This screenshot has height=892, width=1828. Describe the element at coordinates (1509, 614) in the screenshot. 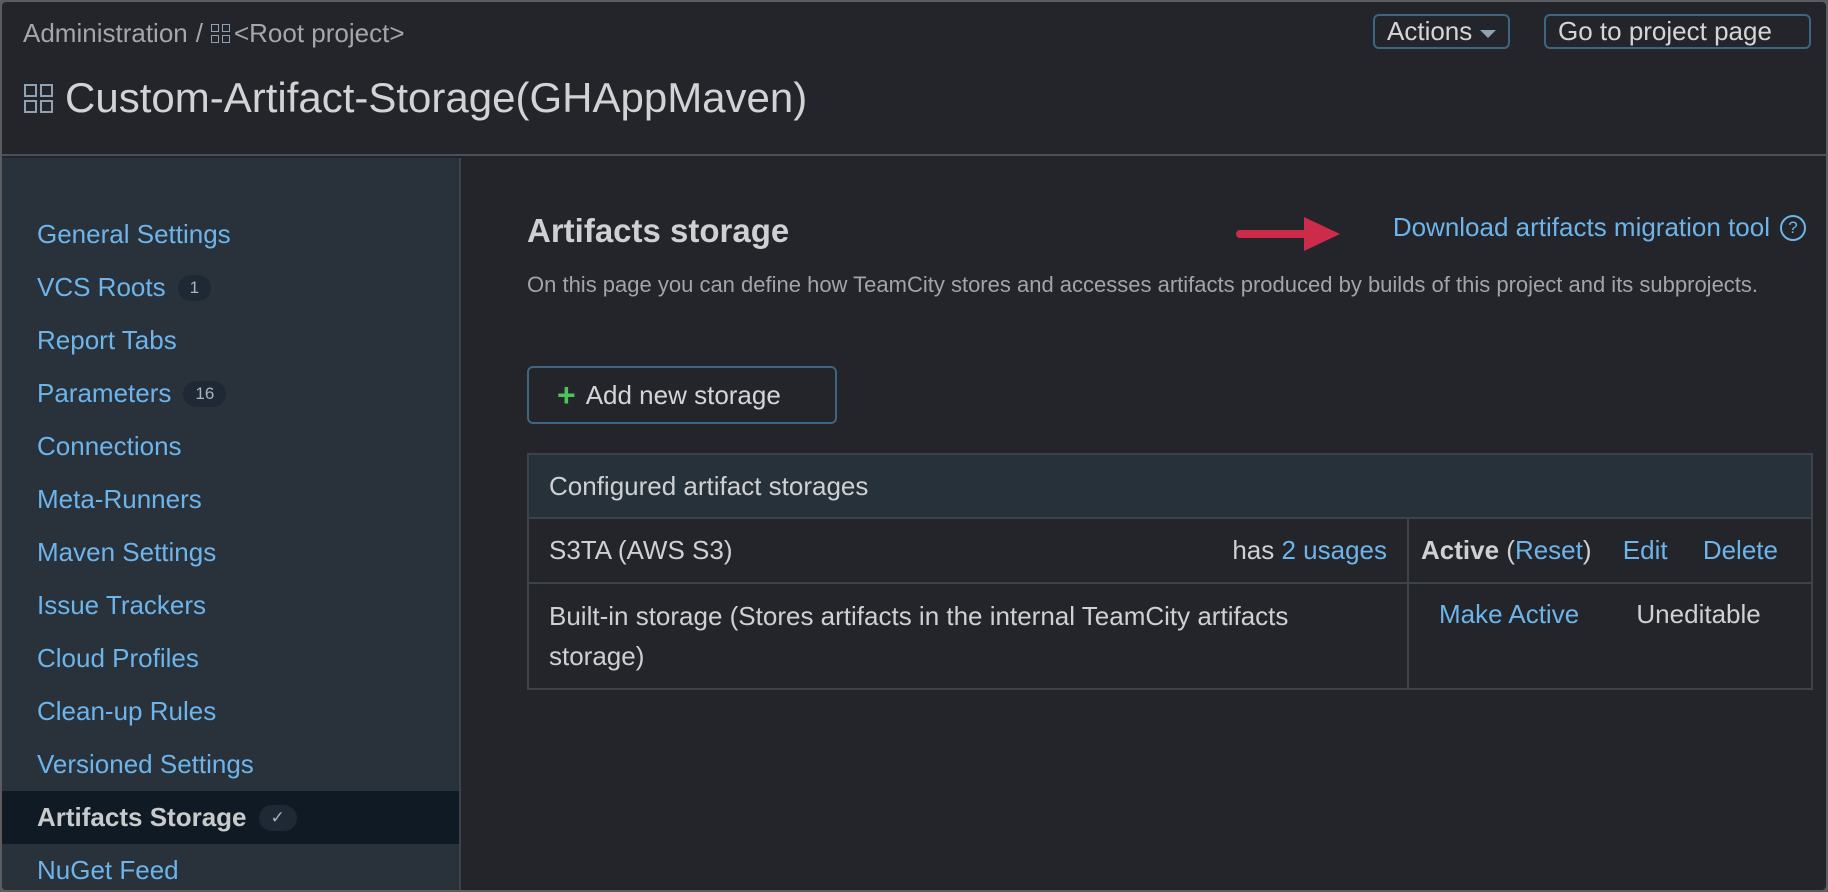

I see `make-active-link: Make Active` at that location.